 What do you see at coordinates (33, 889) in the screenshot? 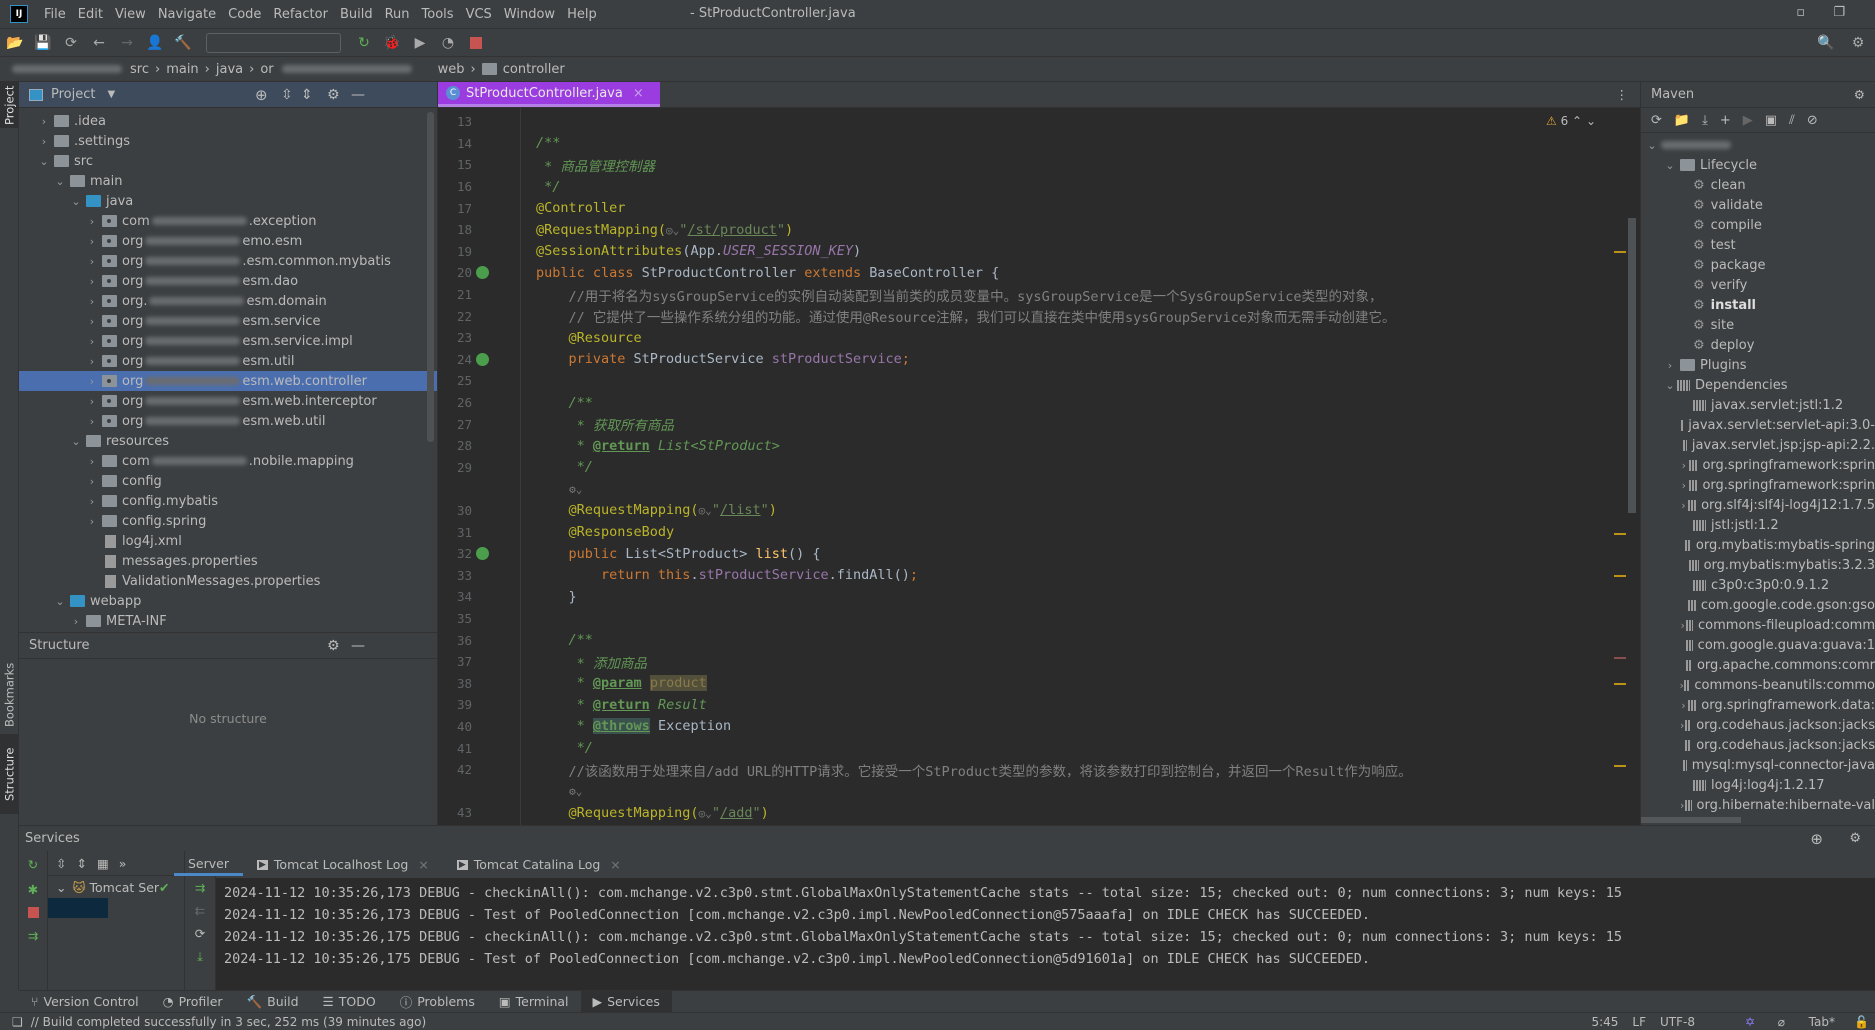
I see `debug-icon: ✱` at bounding box center [33, 889].